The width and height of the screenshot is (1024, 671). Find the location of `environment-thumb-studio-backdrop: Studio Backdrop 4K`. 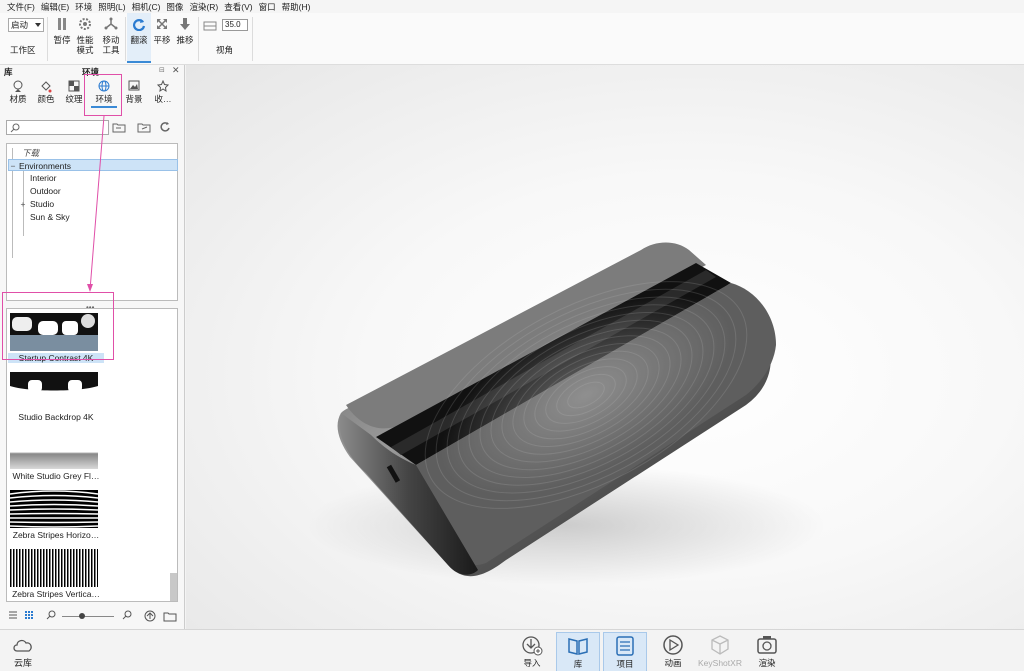

environment-thumb-studio-backdrop: Studio Backdrop 4K is located at coordinates (56, 399).